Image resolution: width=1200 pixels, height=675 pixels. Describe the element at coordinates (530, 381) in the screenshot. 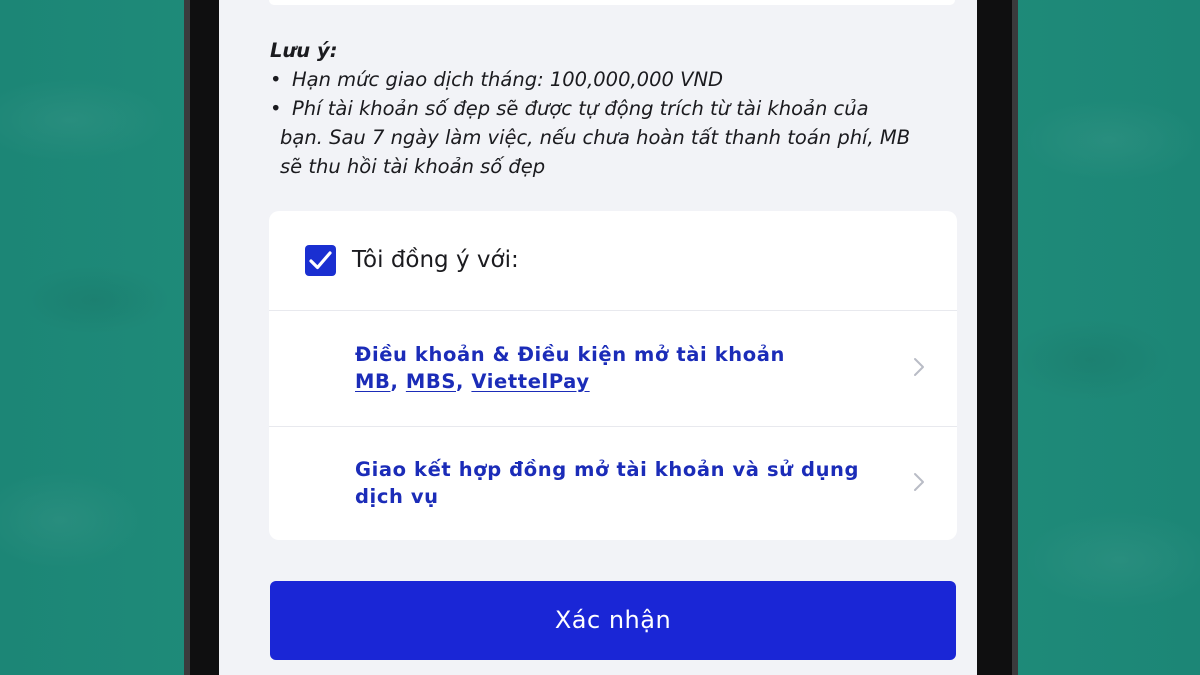

I see `link-viettelpay: ViettelPay` at that location.